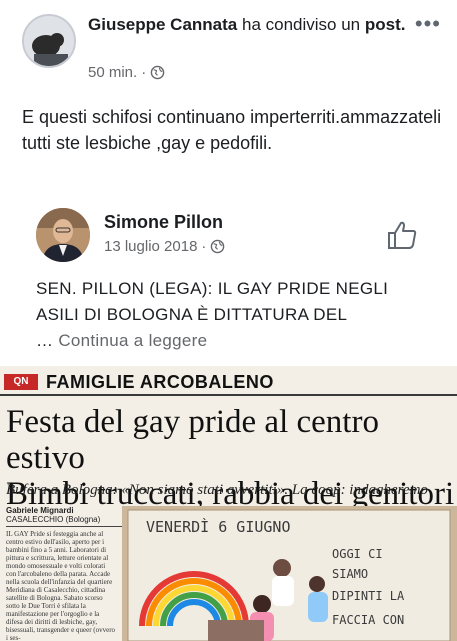 The width and height of the screenshot is (457, 641). I want to click on headline-line-1: Festa del gay pride al centro estivo, so click(192, 440).